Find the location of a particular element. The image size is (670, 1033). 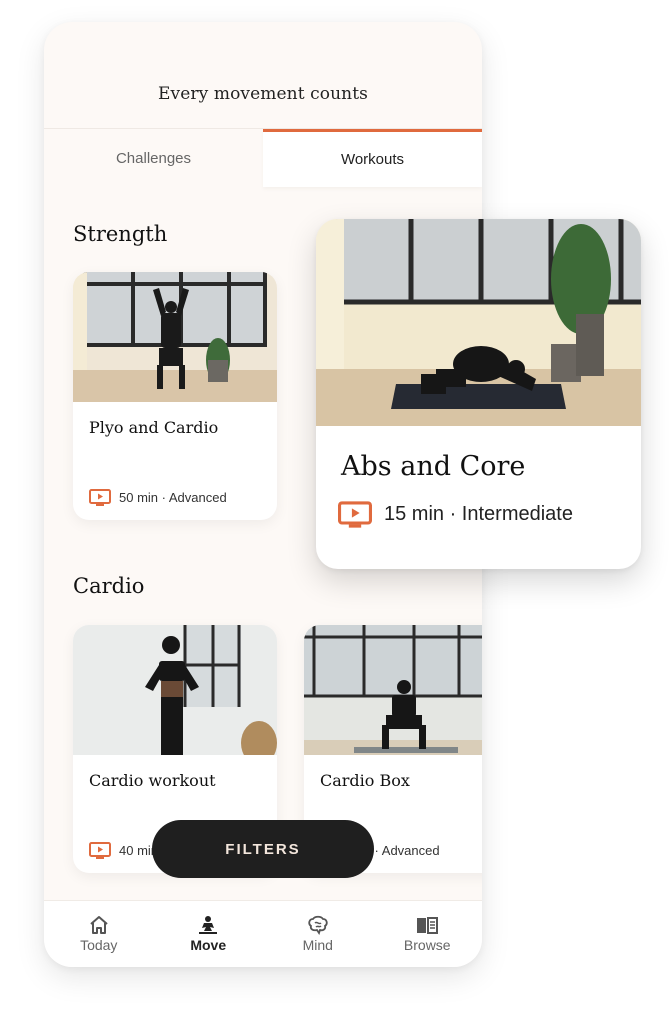

nav-item-mind: Mind is located at coordinates (318, 934).